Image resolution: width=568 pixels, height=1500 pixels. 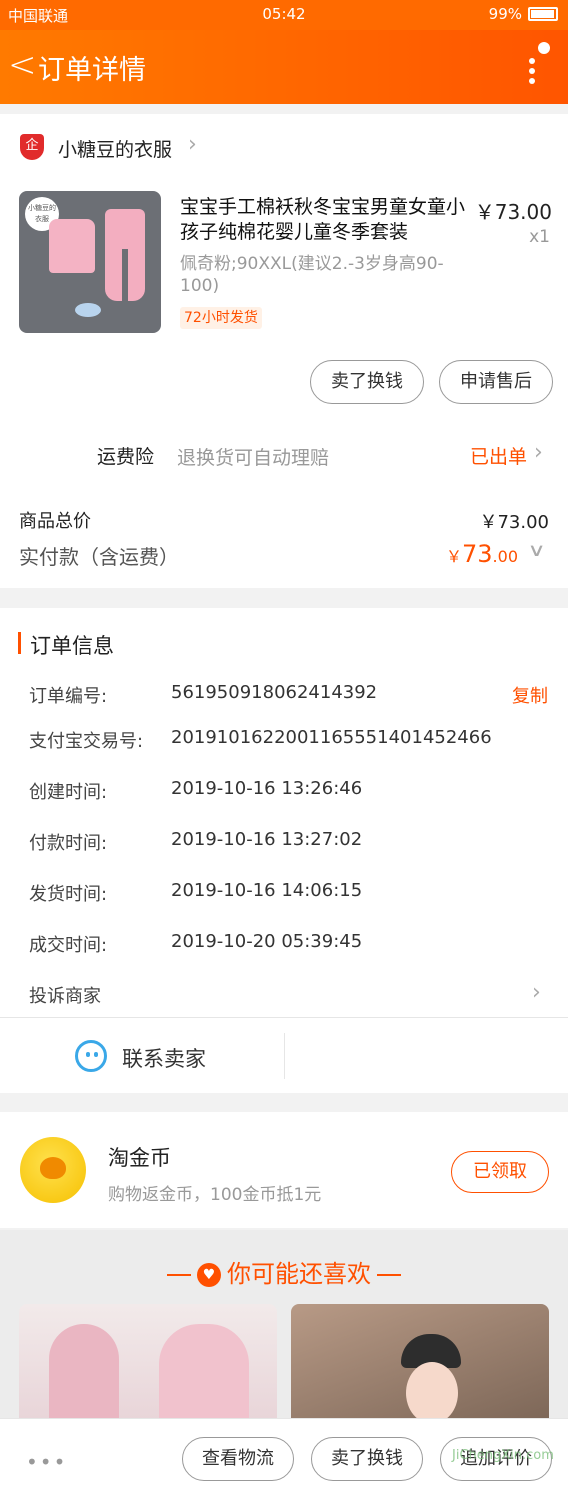 I want to click on shipping-insurance-desc: 退换货可自动理赔, so click(x=253, y=458).